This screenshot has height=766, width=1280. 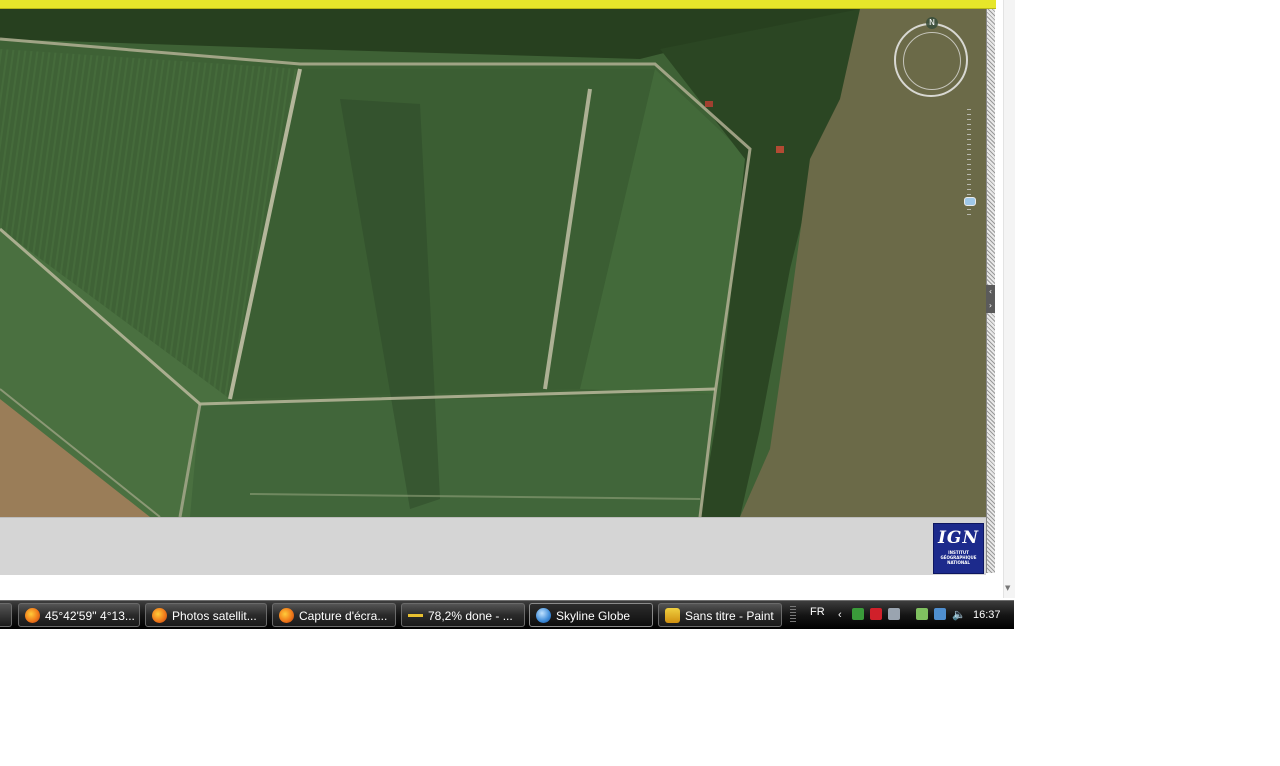 I want to click on taskbar-item-skyline-globe: Skyline Globe, so click(x=591, y=615).